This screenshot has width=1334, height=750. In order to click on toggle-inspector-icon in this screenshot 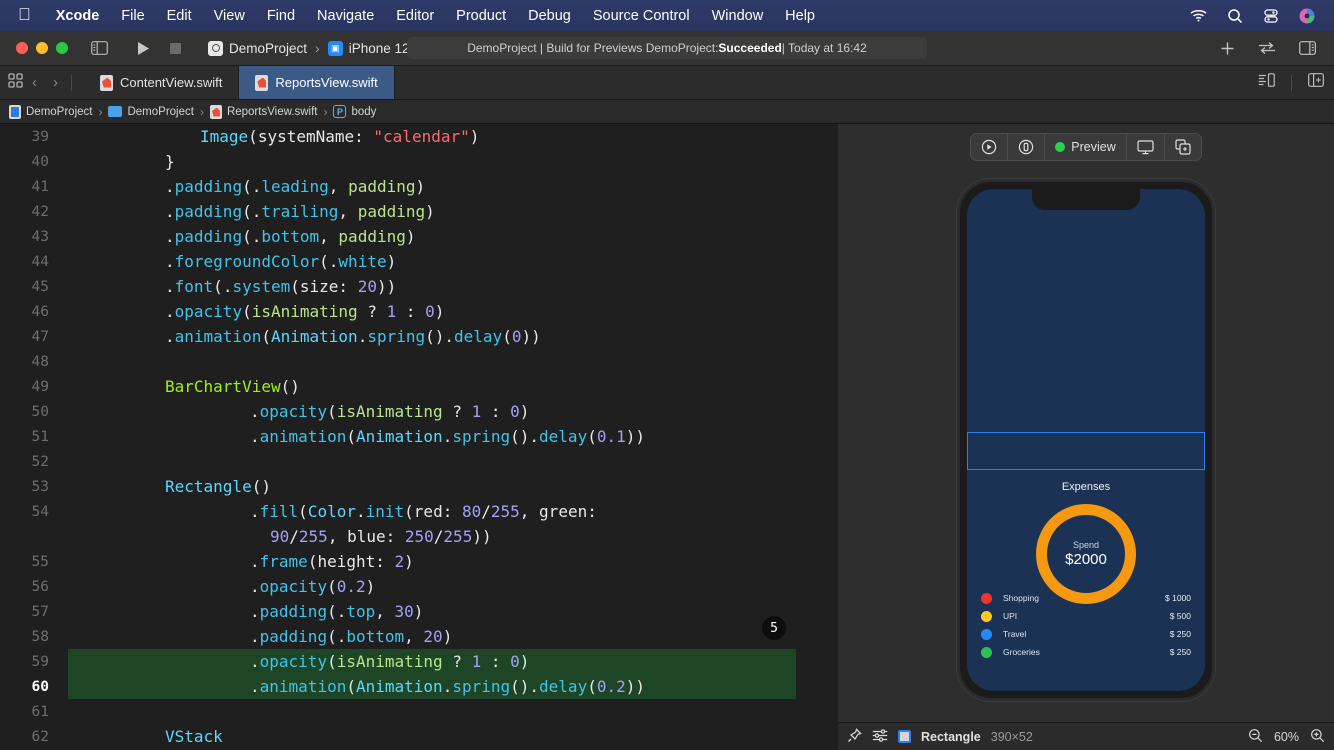, I will do `click(1307, 48)`.